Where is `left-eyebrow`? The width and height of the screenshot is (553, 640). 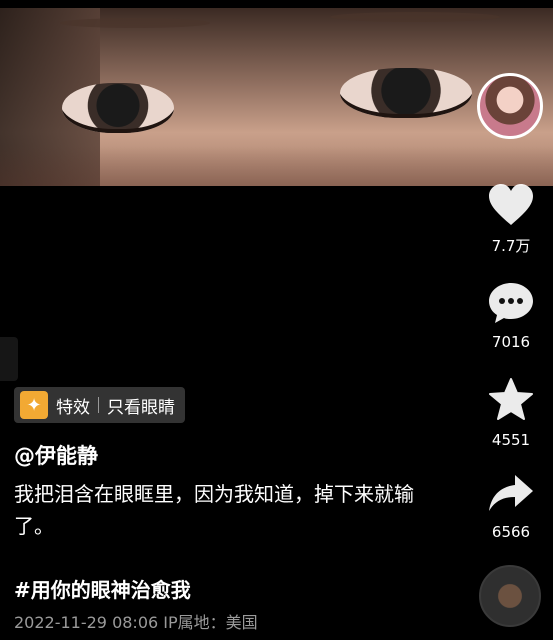 left-eyebrow is located at coordinates (135, 23).